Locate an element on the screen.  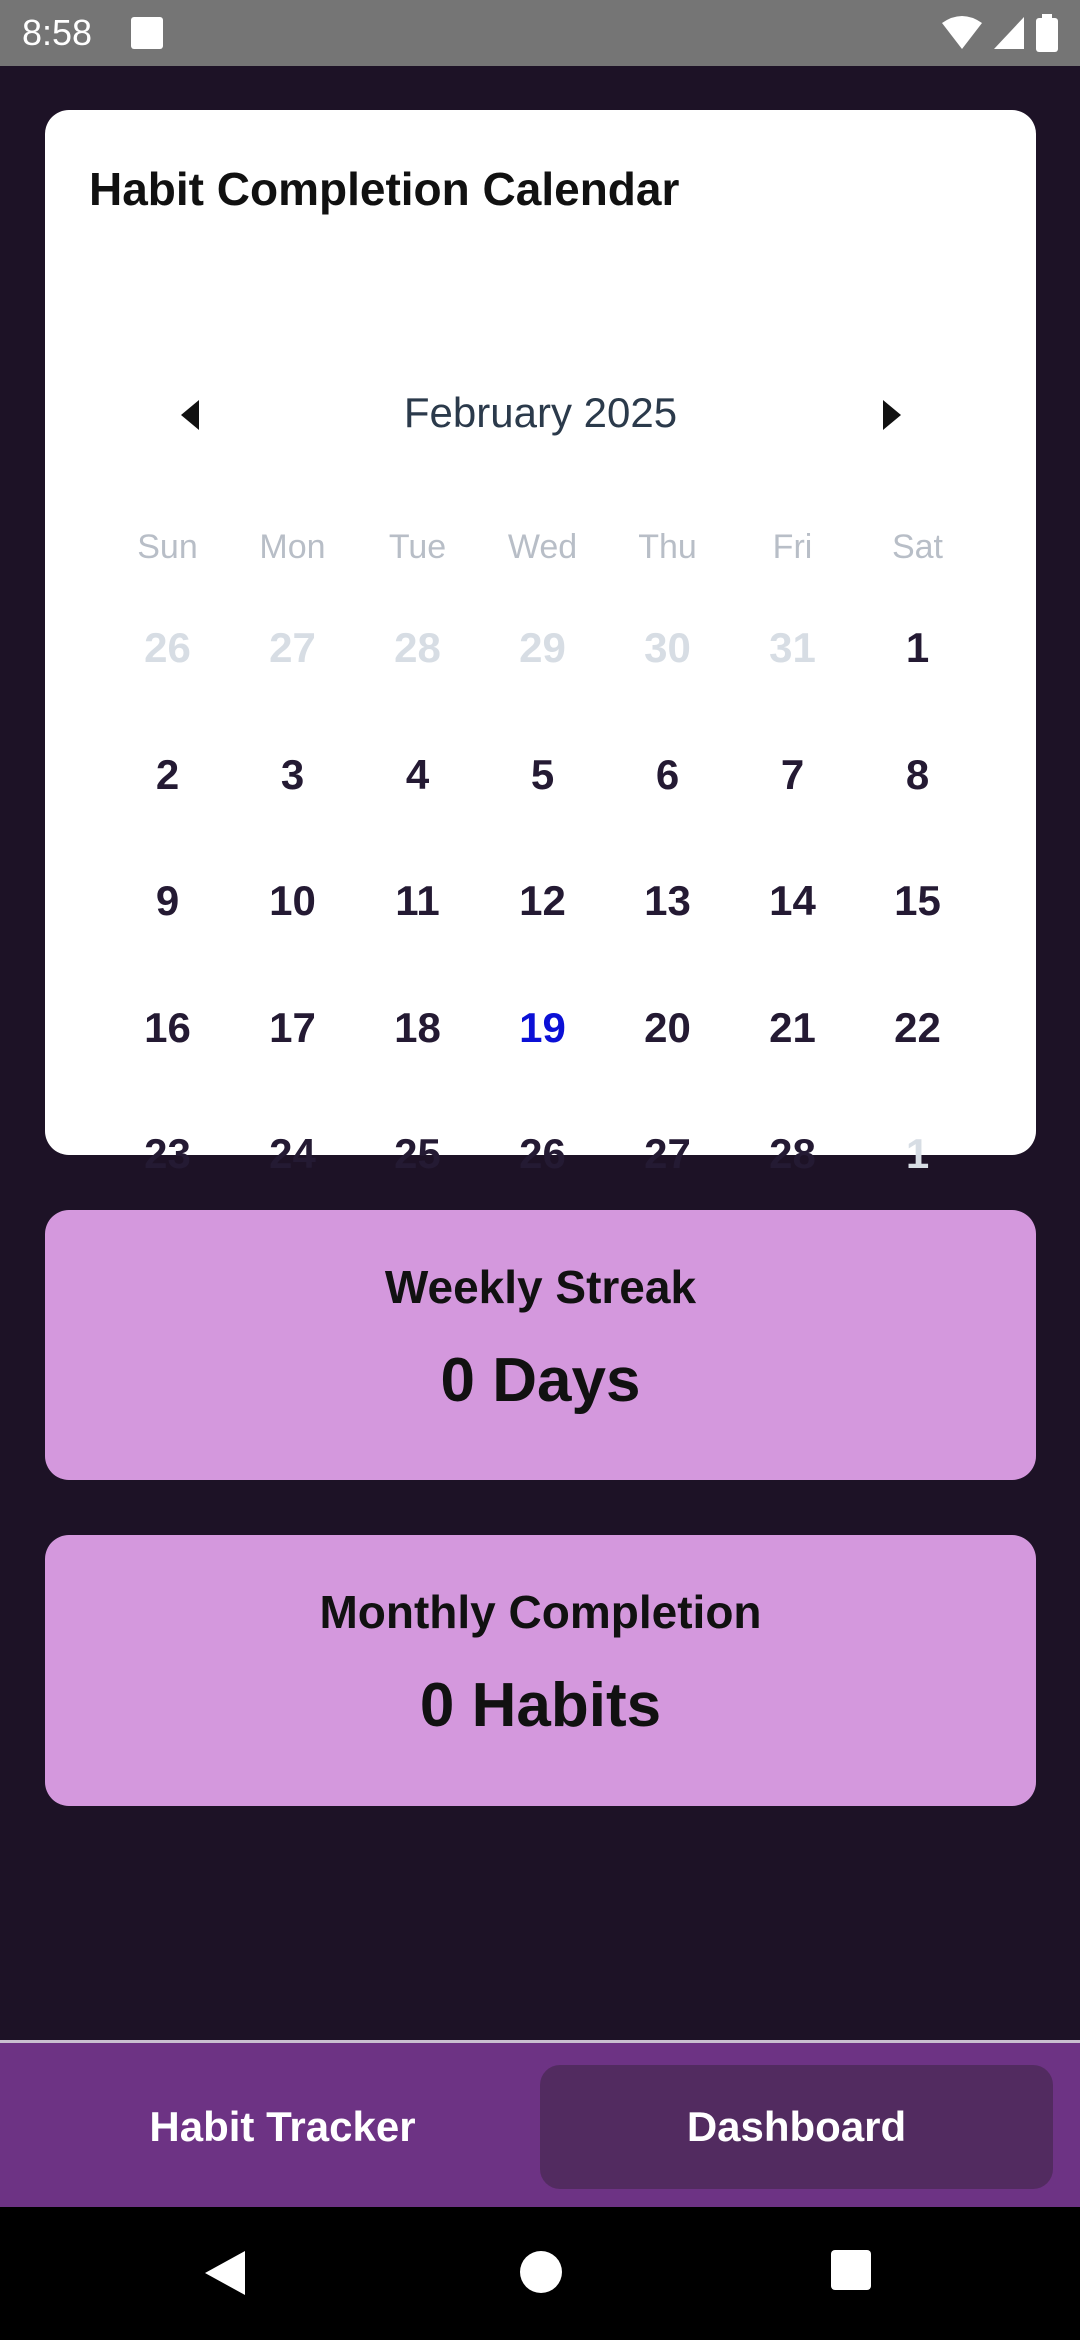
monthly-completion-card: Monthly Completion 0 Habits is located at coordinates (540, 1670).